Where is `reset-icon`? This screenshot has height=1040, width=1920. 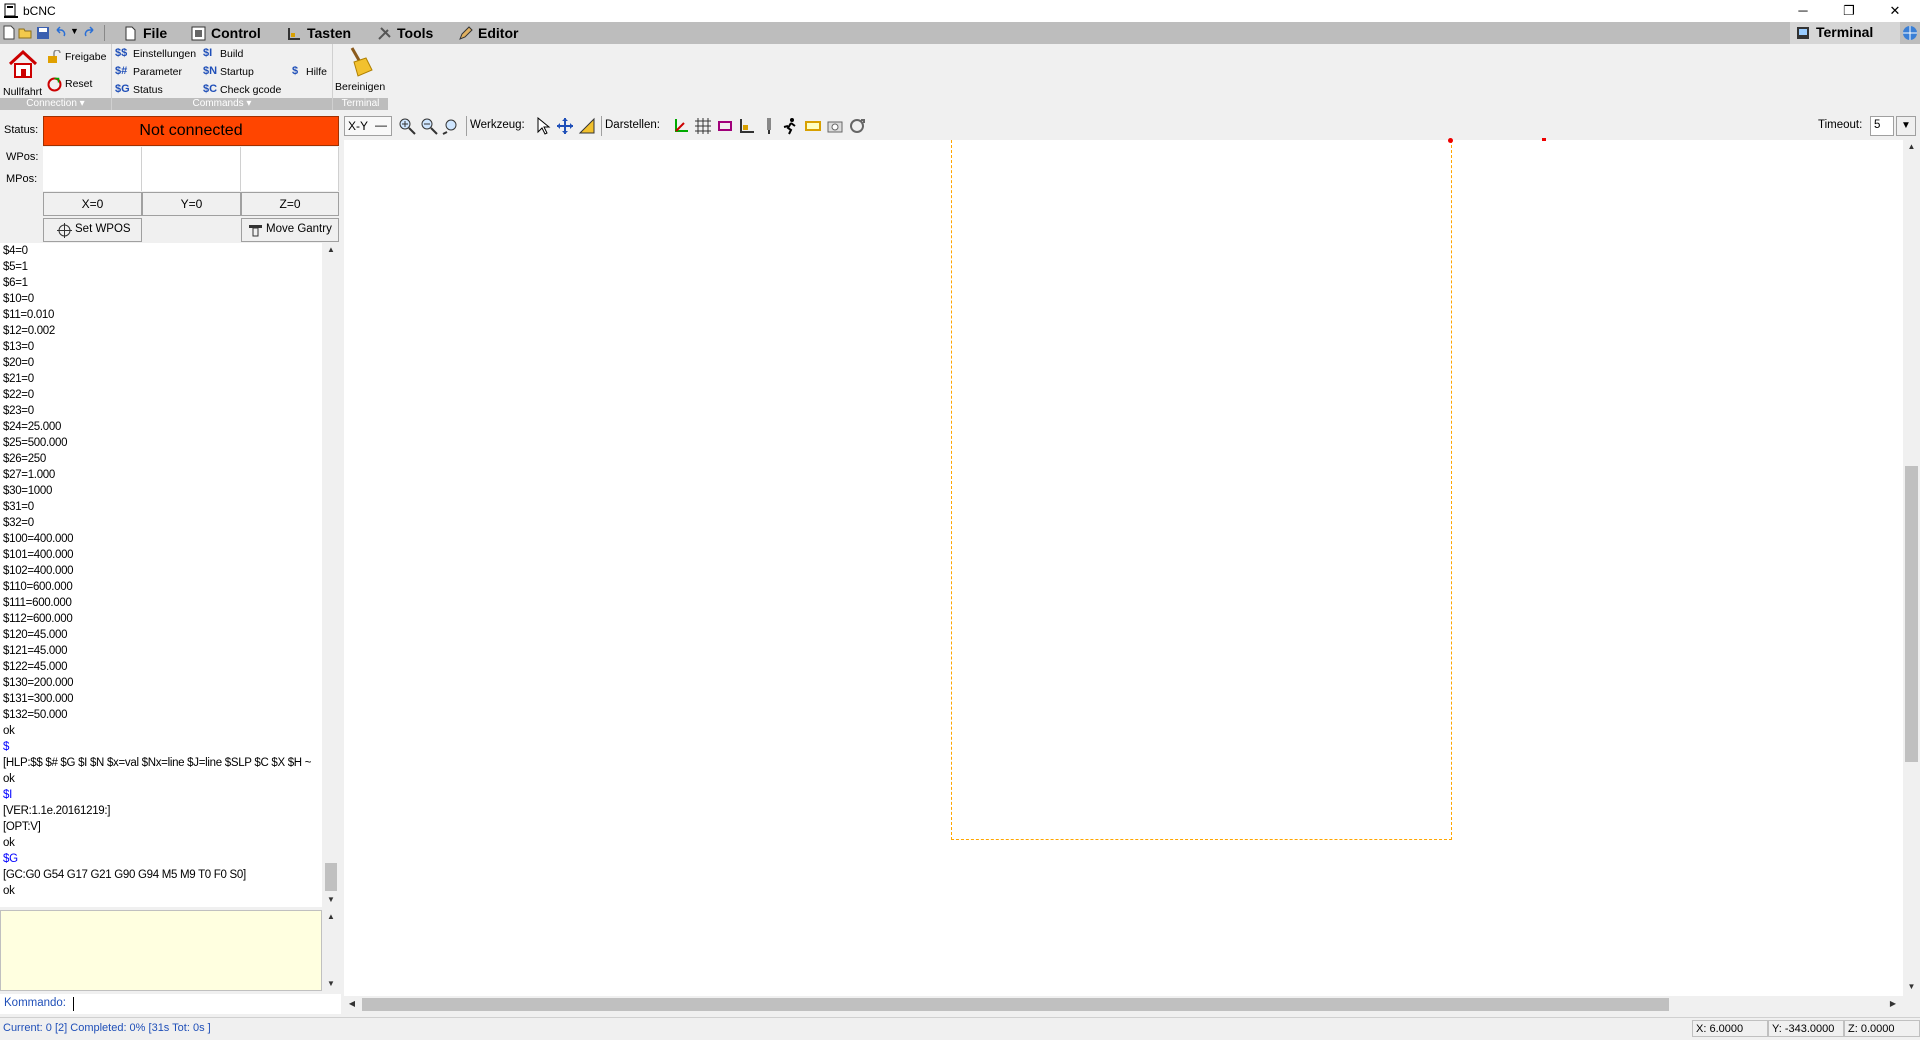 reset-icon is located at coordinates (54, 84).